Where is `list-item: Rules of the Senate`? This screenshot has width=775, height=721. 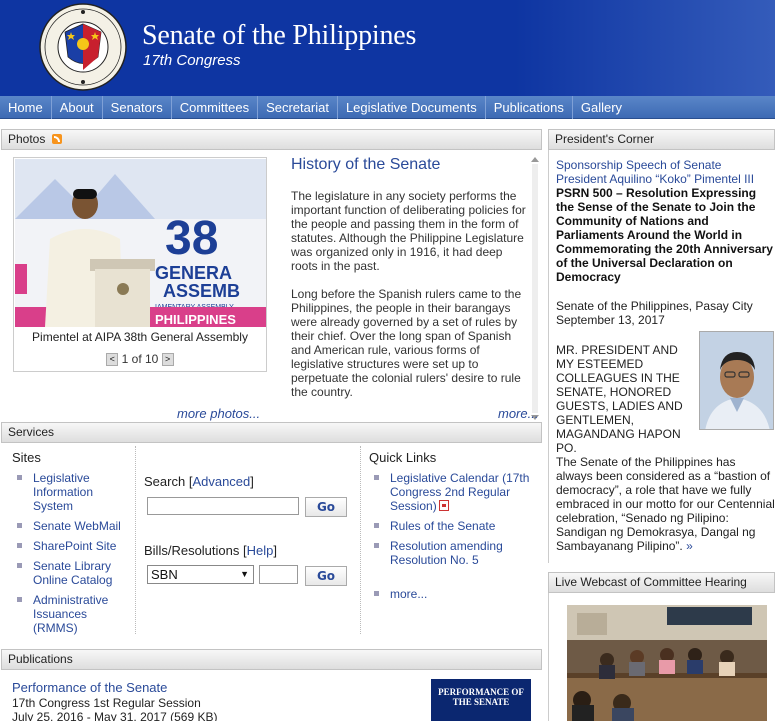 list-item: Rules of the Senate is located at coordinates (454, 526).